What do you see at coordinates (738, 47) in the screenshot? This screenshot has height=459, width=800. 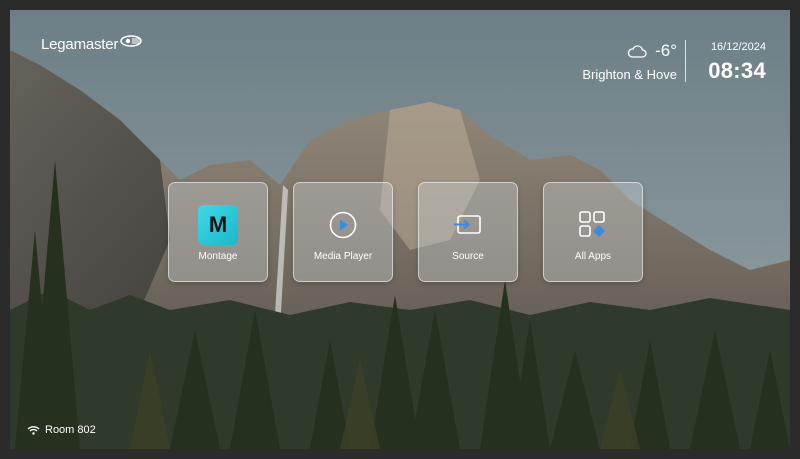 I see `date-text: 16/12/2024` at bounding box center [738, 47].